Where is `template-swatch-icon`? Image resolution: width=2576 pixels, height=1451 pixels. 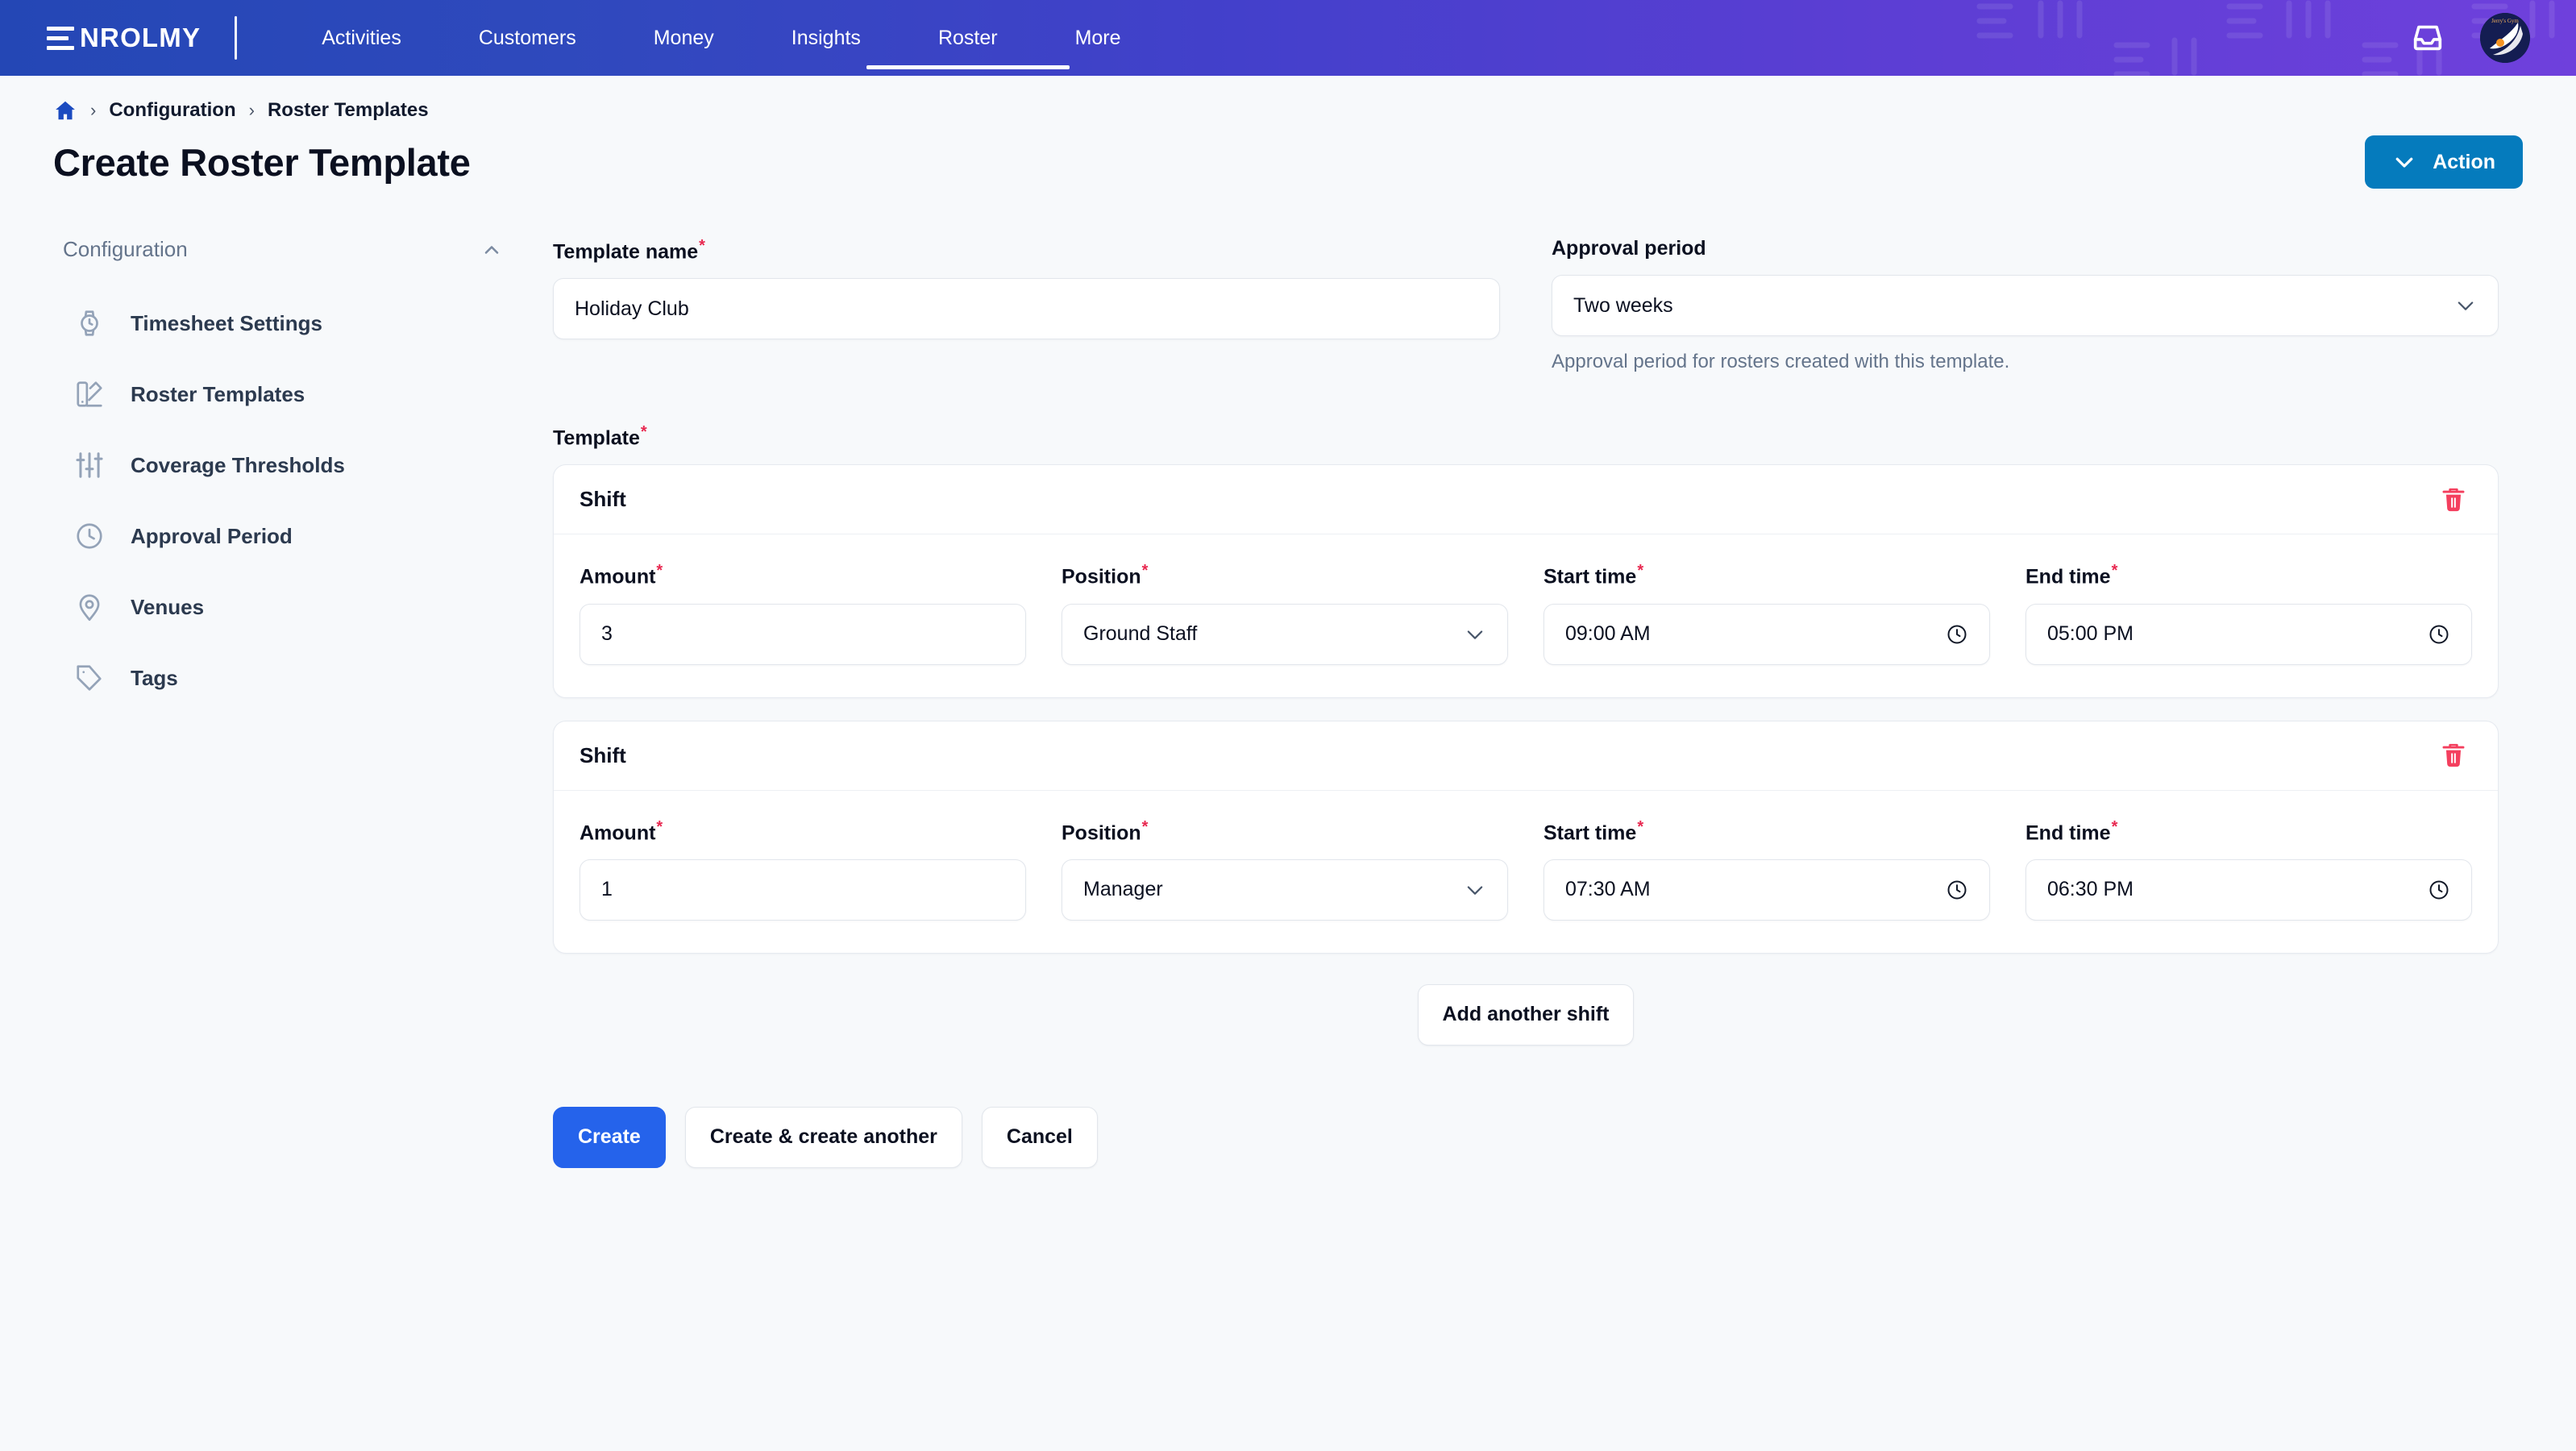 template-swatch-icon is located at coordinates (89, 394).